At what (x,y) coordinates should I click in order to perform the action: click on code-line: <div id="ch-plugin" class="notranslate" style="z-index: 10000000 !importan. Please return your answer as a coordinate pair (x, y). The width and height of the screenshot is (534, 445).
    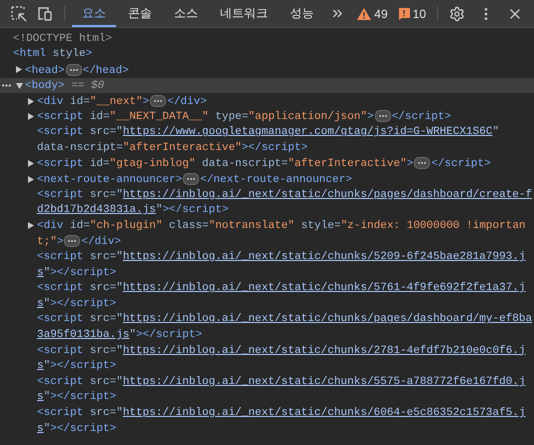
    Looking at the image, I should click on (267, 226).